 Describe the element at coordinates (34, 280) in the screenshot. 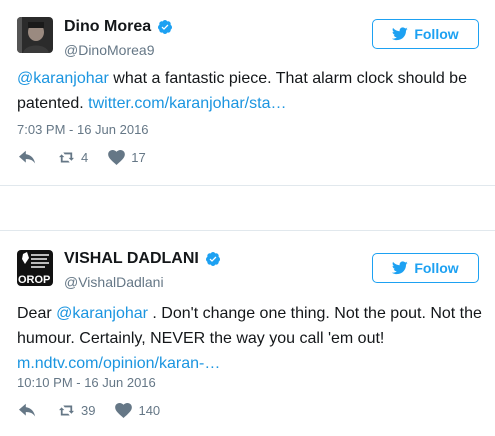

I see `avatar-text: OROP` at that location.